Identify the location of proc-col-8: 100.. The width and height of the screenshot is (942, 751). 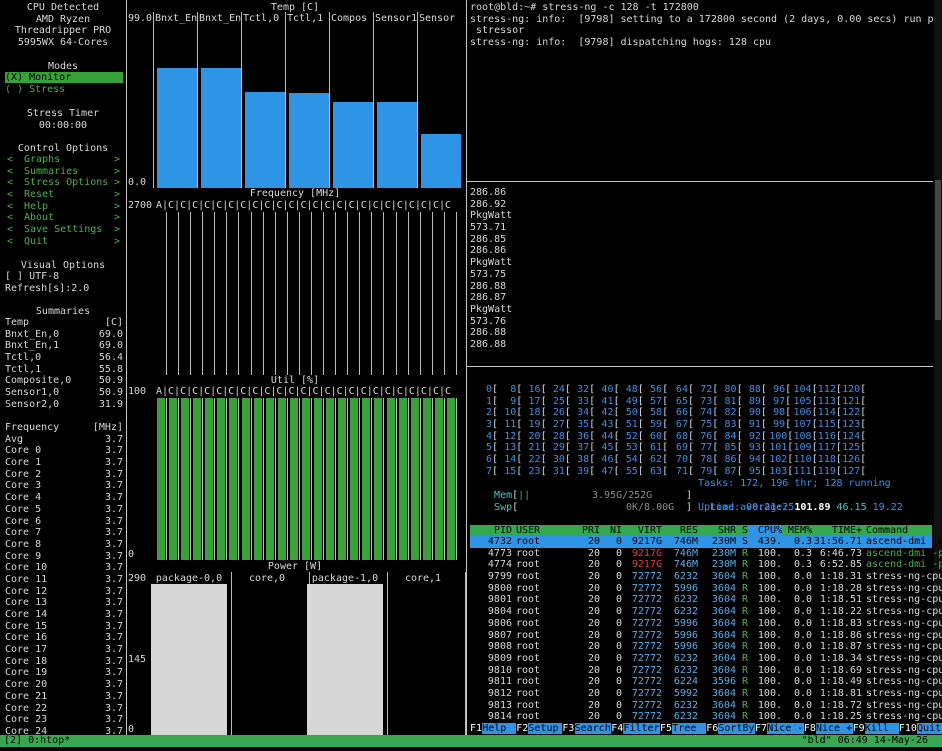
(769, 647).